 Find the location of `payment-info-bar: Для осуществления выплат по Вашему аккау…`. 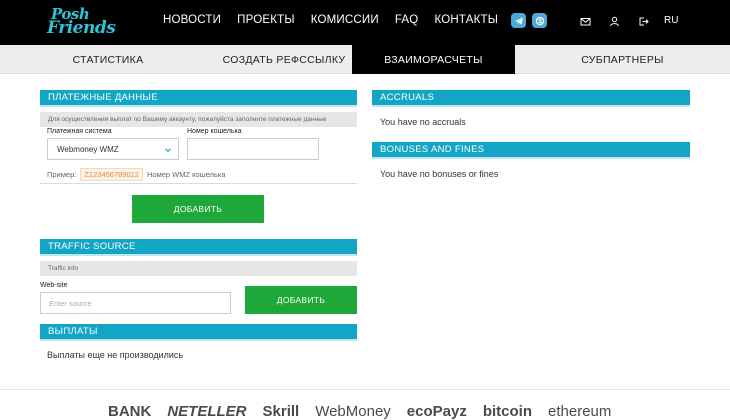

payment-info-bar: Для осуществления выплат по Вашему аккау… is located at coordinates (198, 119).